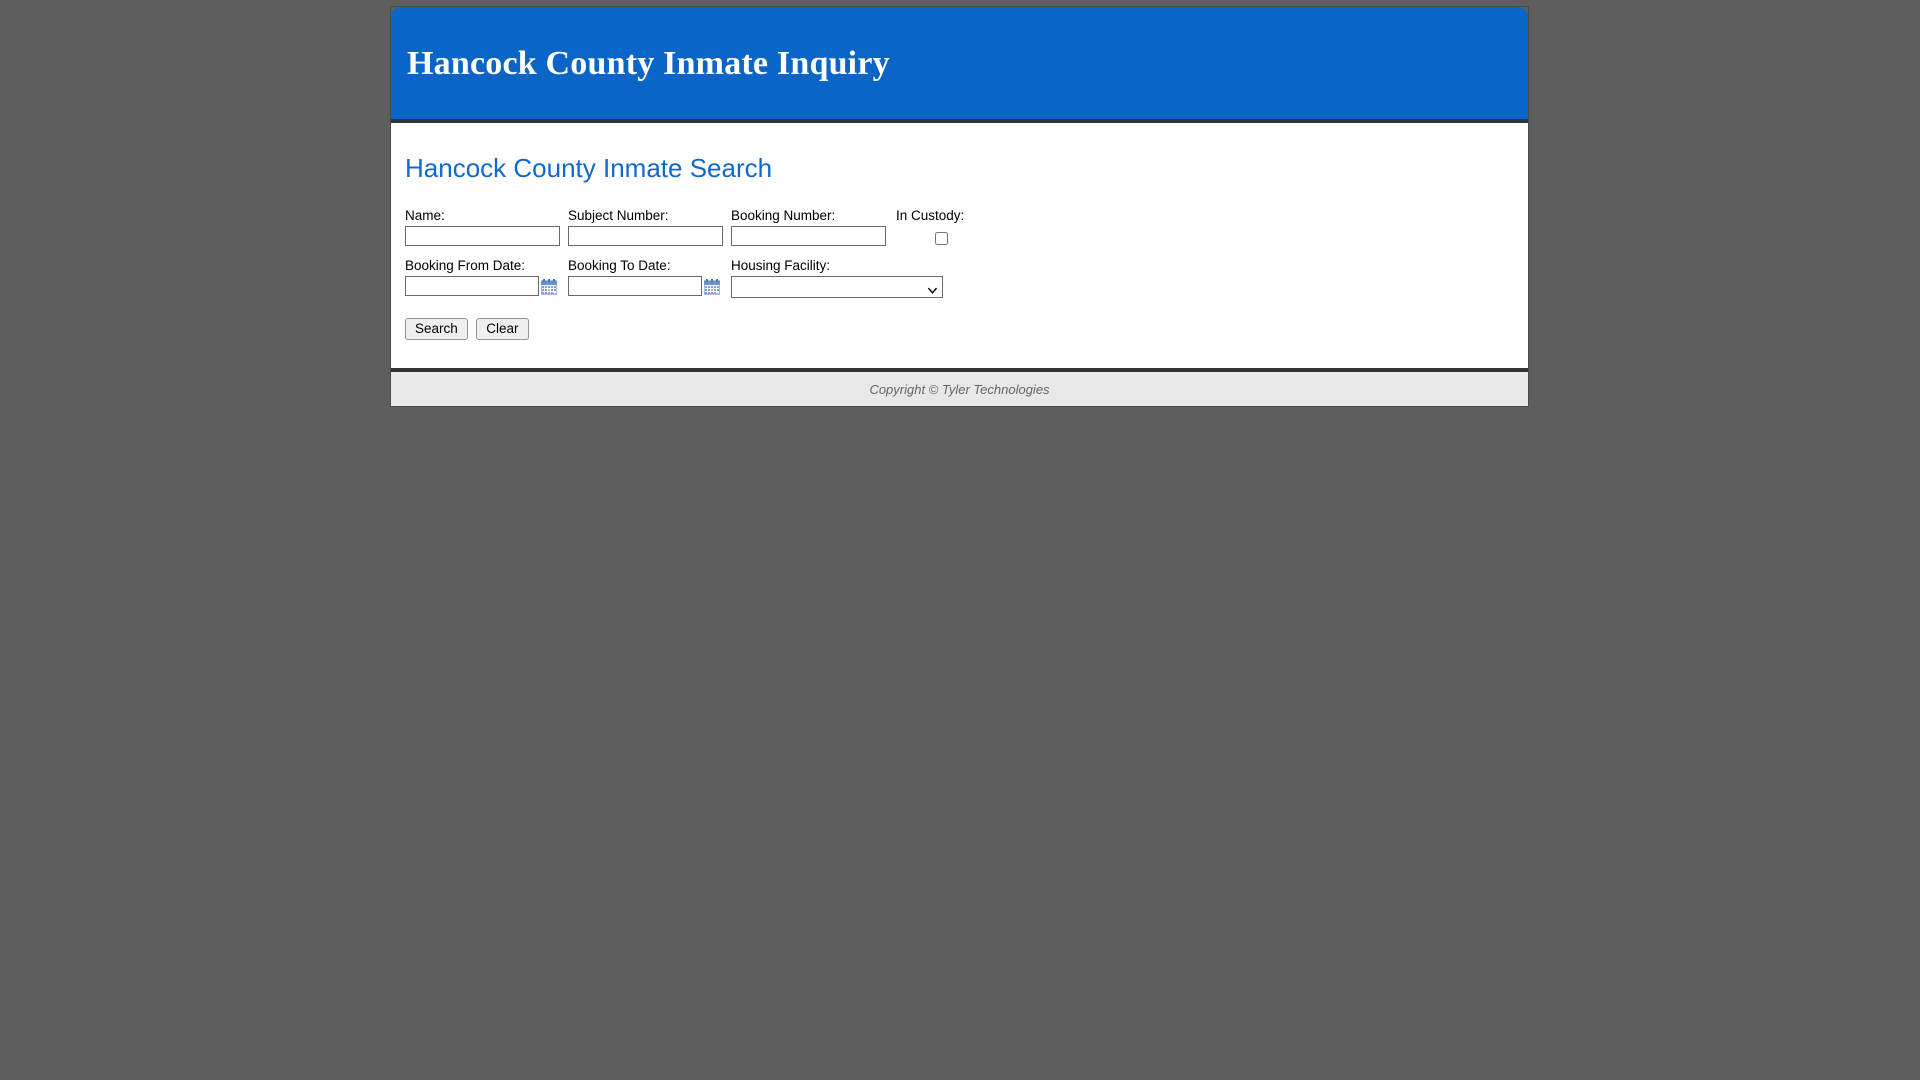  Describe the element at coordinates (465, 265) in the screenshot. I see `booking-from-date-label: Booking From Date:` at that location.